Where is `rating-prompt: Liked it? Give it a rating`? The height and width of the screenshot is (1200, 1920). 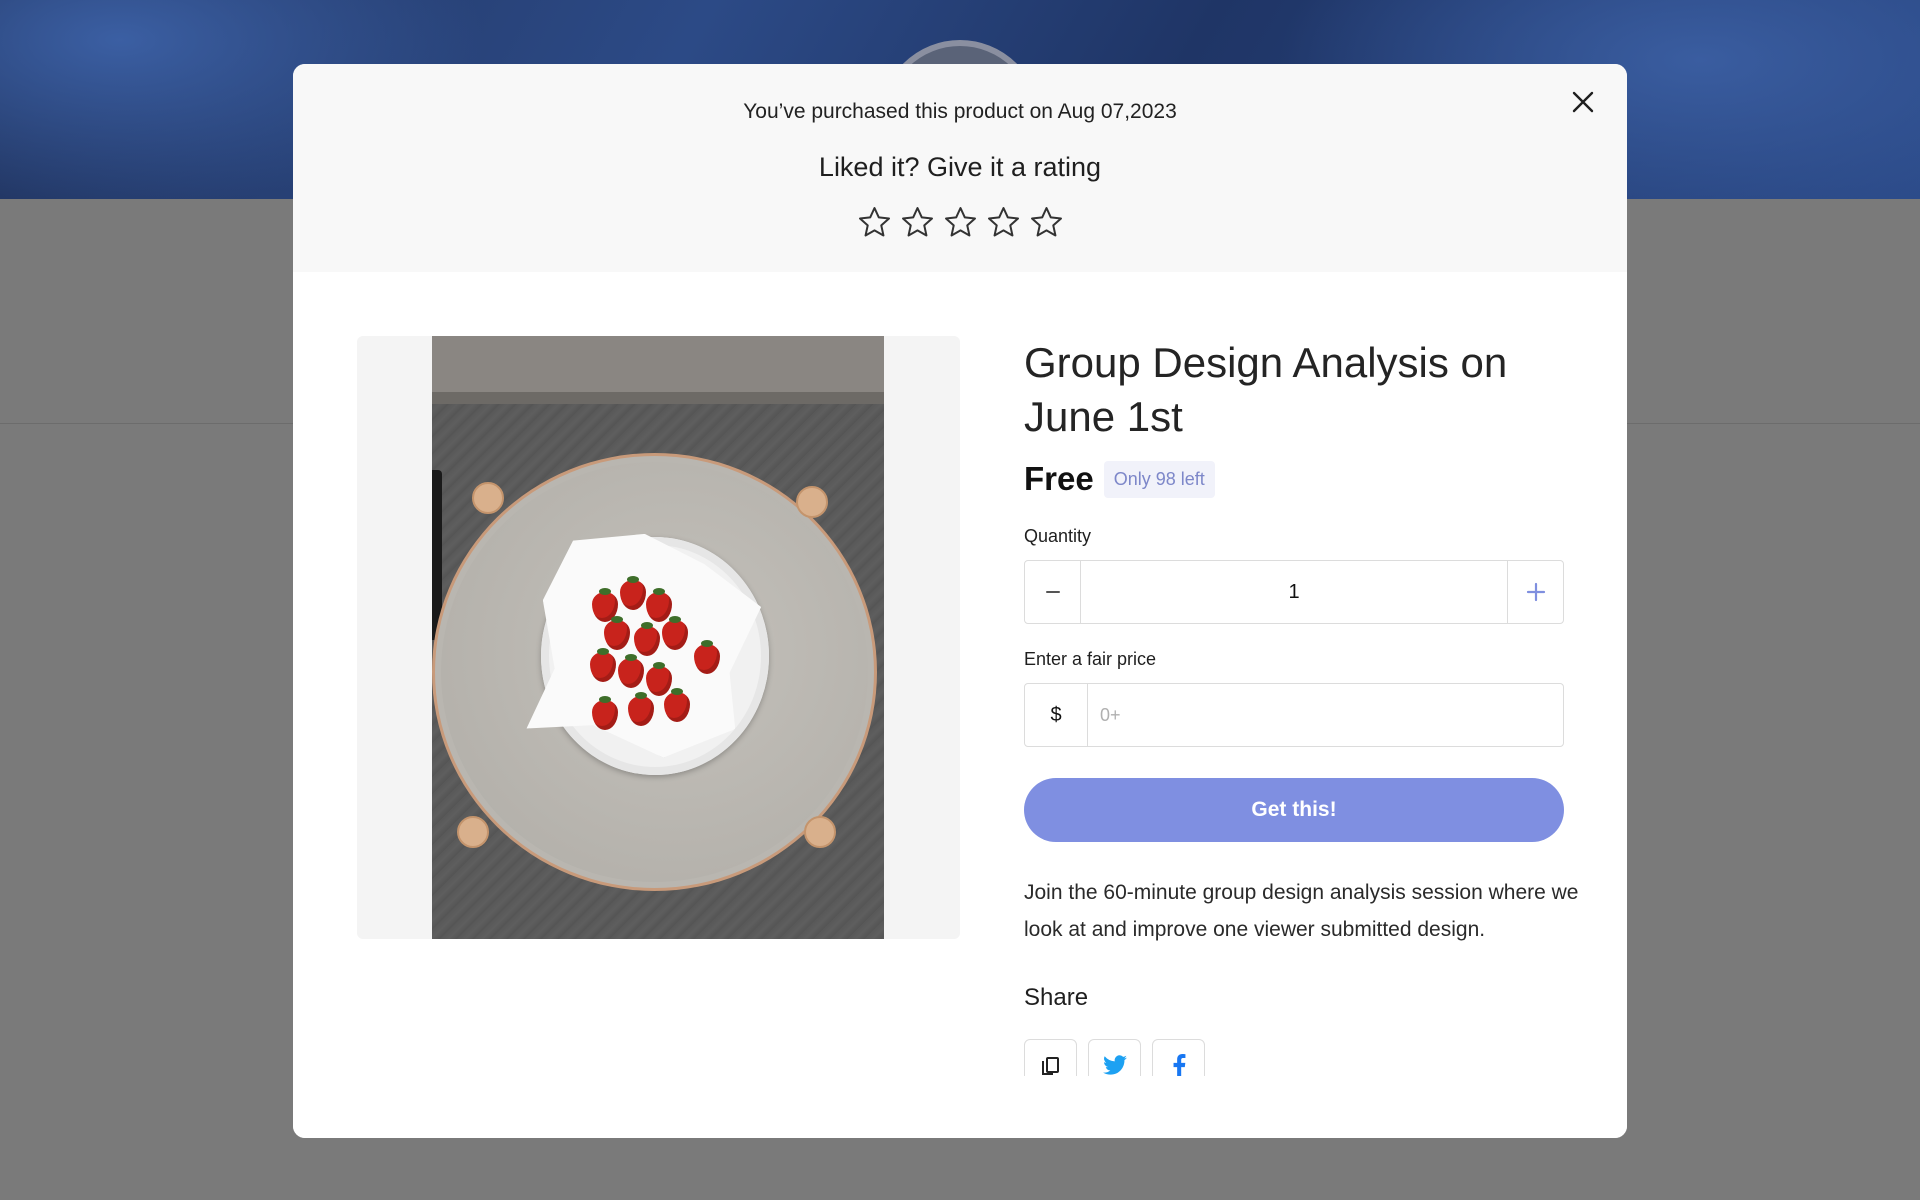
rating-prompt: Liked it? Give it a rating is located at coordinates (960, 167).